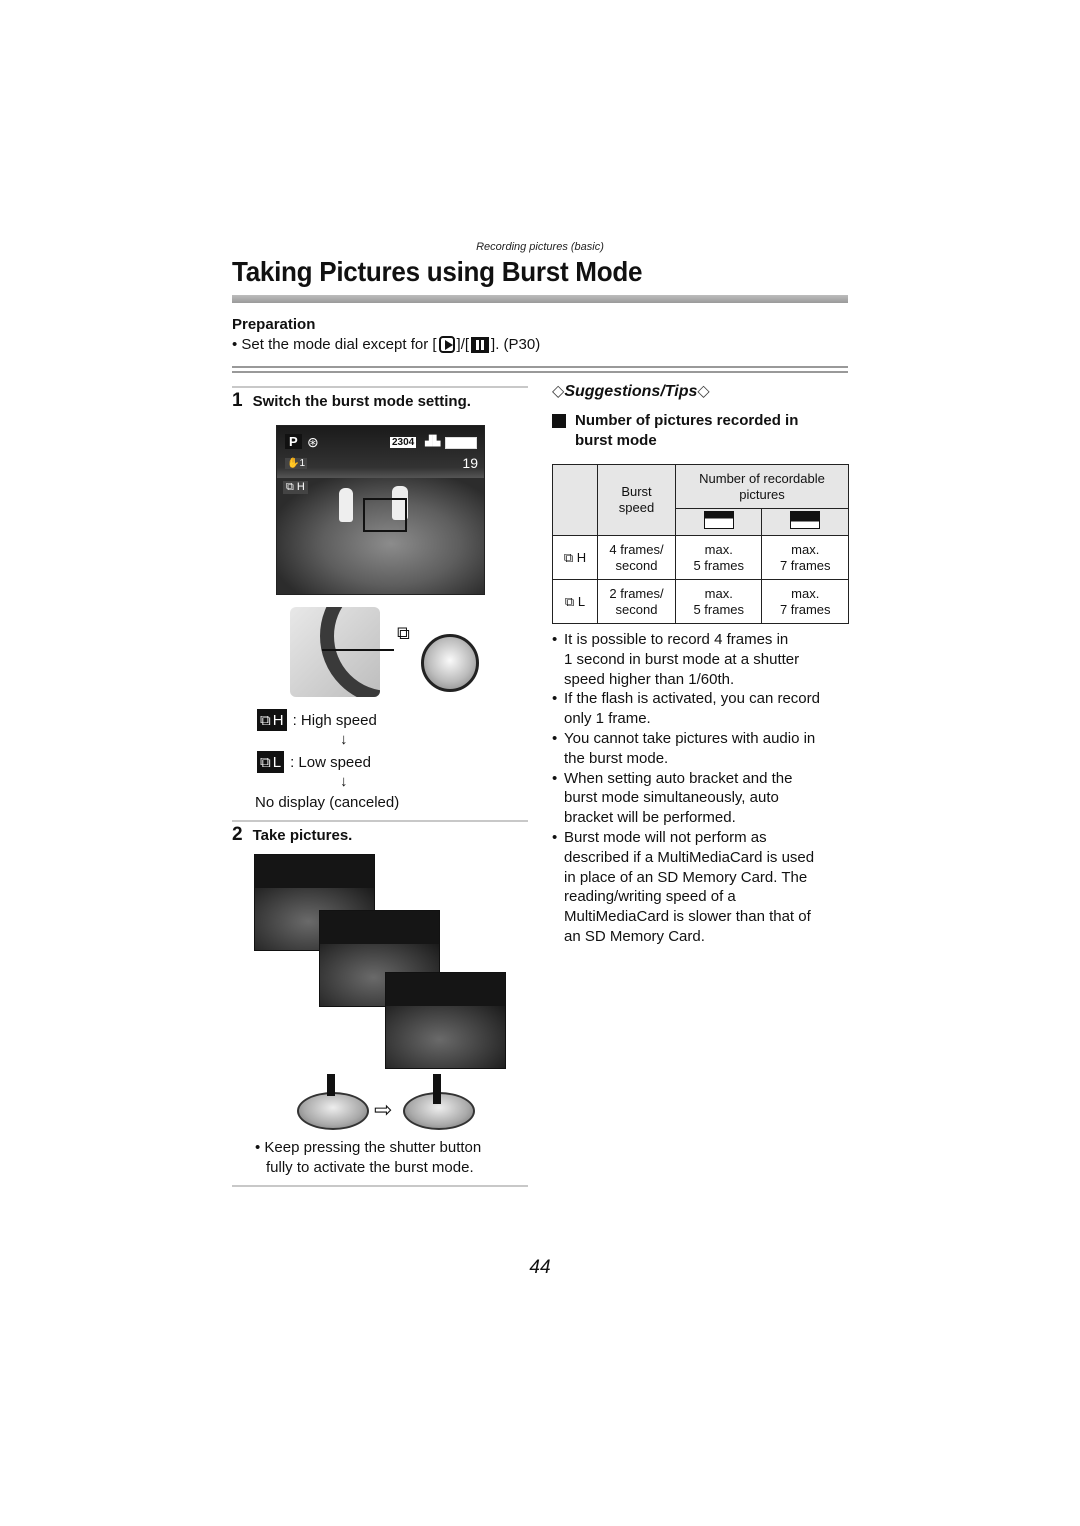 This screenshot has width=1080, height=1526. I want to click on burst-high-icon: ⧉ H, so click(272, 720).